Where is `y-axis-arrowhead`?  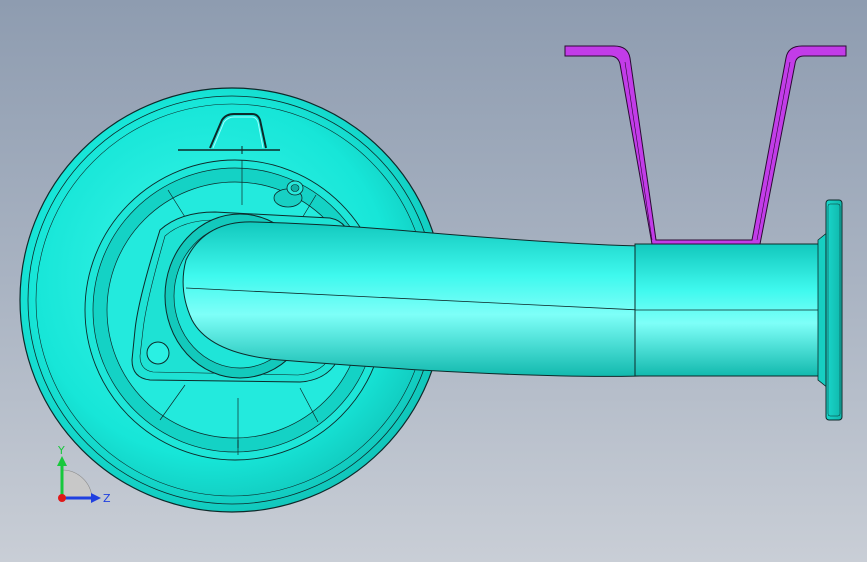
y-axis-arrowhead is located at coordinates (62, 461).